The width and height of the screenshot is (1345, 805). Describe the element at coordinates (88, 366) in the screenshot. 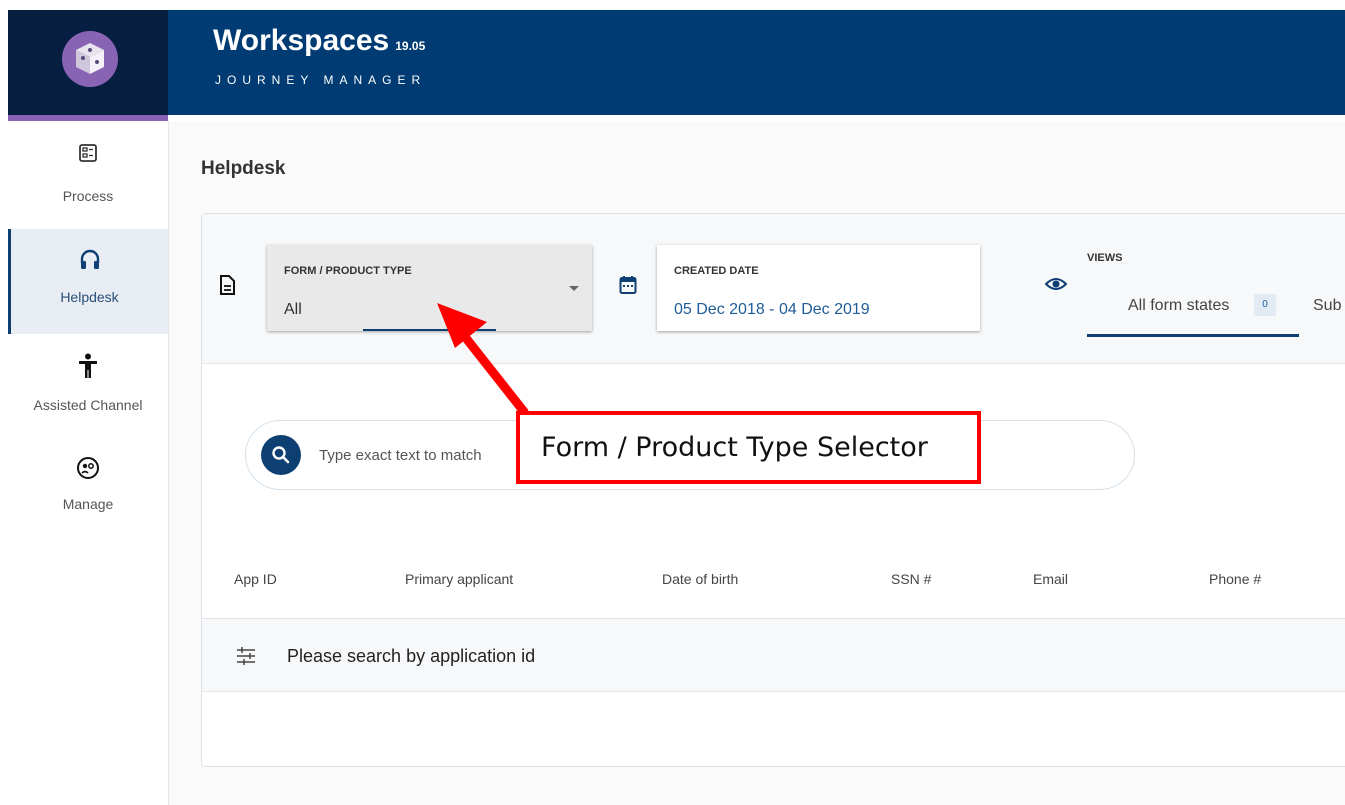

I see `accessibility-icon` at that location.